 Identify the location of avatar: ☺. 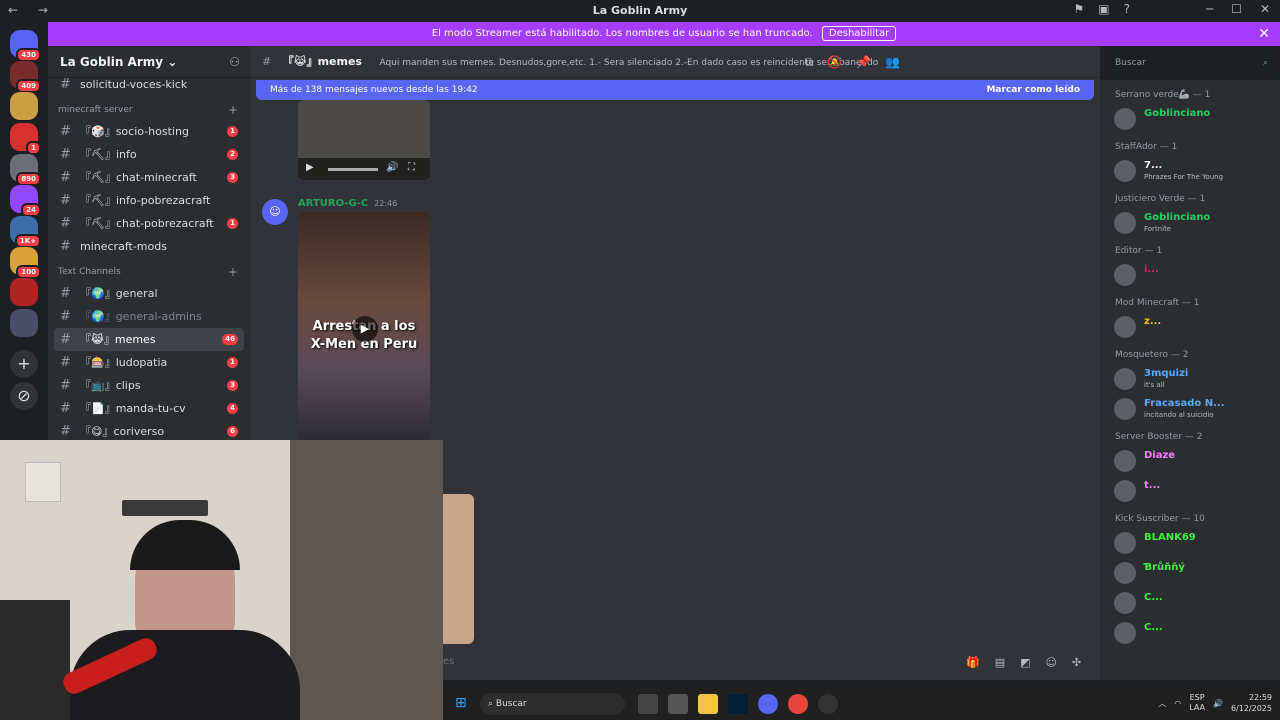
(275, 212).